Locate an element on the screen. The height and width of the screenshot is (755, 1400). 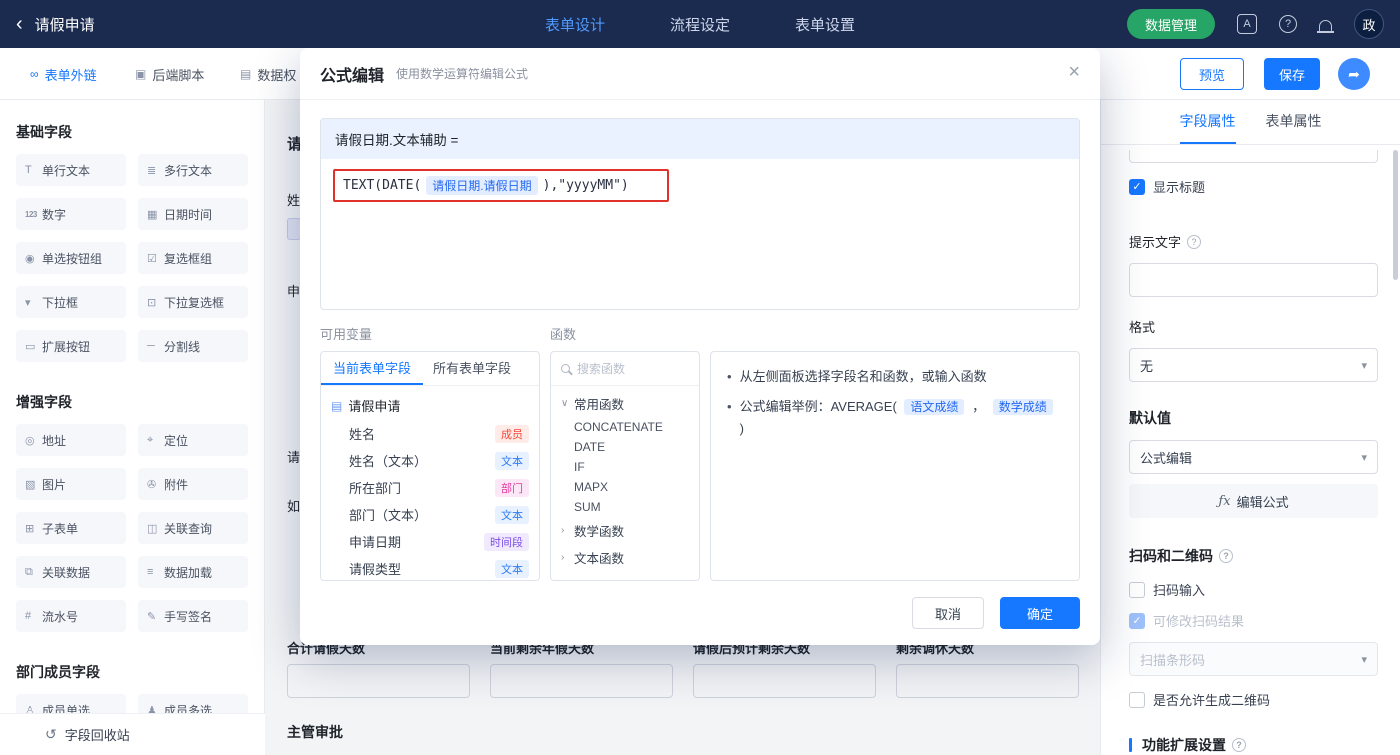
field-button-number: 123 数字 is located at coordinates (71, 214).